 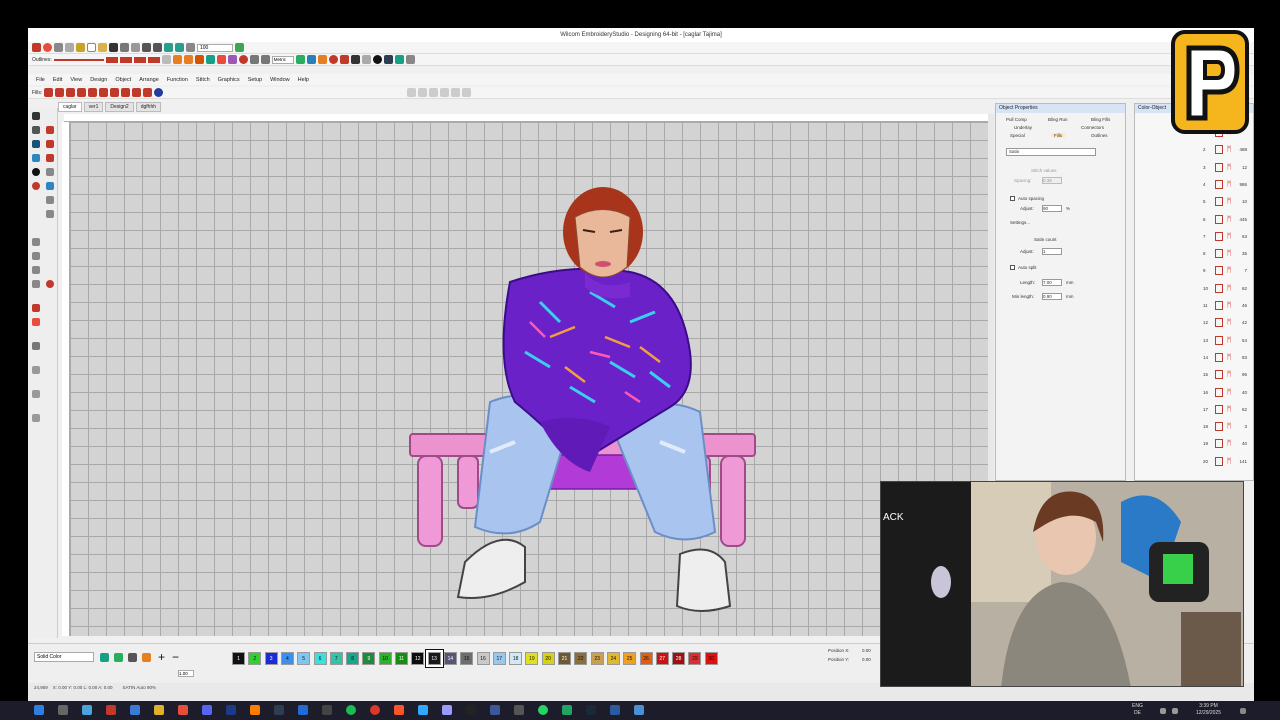 I want to click on wand-icon, so click(x=410, y=59).